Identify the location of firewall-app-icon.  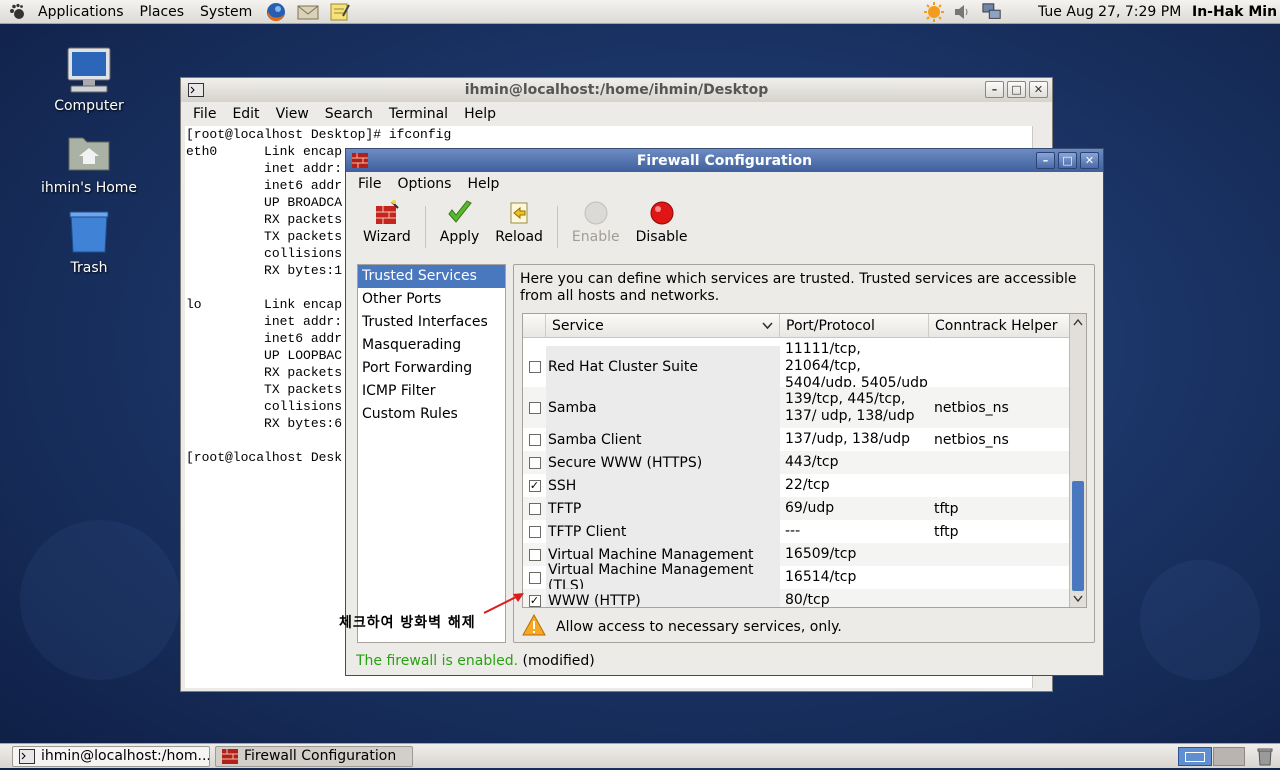
(230, 756).